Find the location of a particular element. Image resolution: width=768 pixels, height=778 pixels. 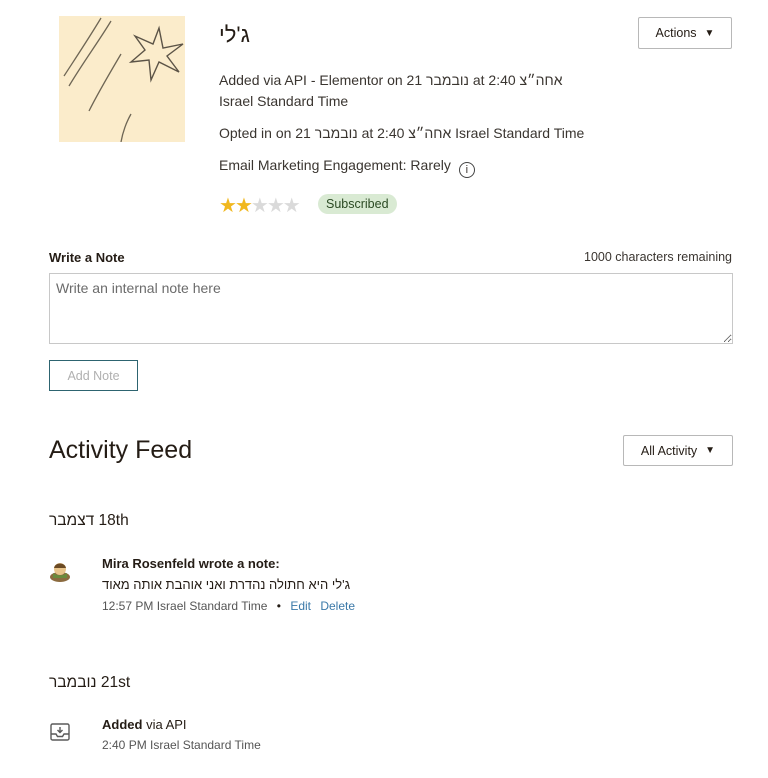

delete-note-link: Delete is located at coordinates (337, 606).